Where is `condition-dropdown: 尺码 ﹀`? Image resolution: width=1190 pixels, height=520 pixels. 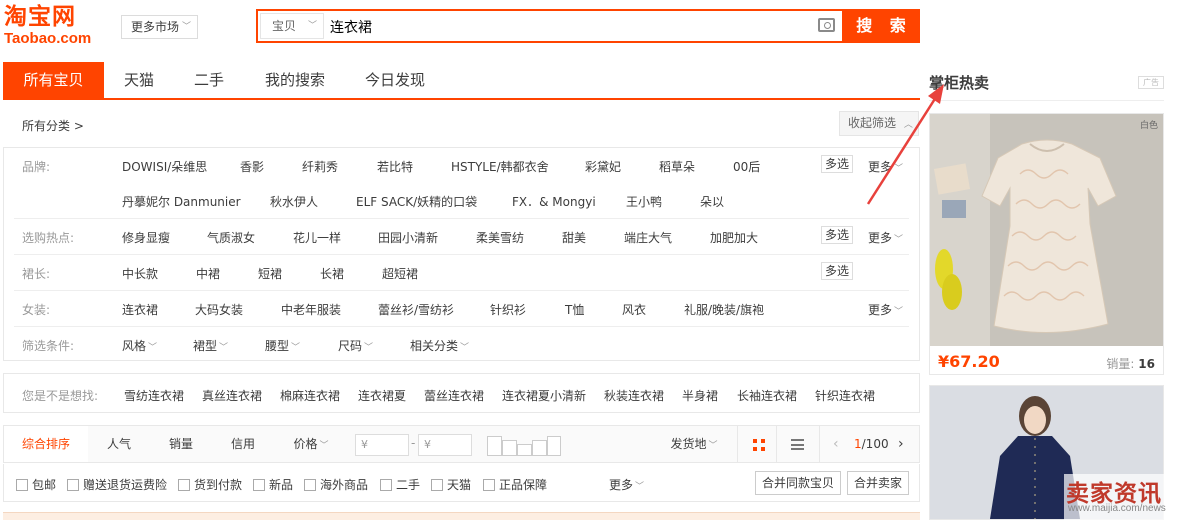
condition-dropdown: 尺码 ﹀ is located at coordinates (355, 345).